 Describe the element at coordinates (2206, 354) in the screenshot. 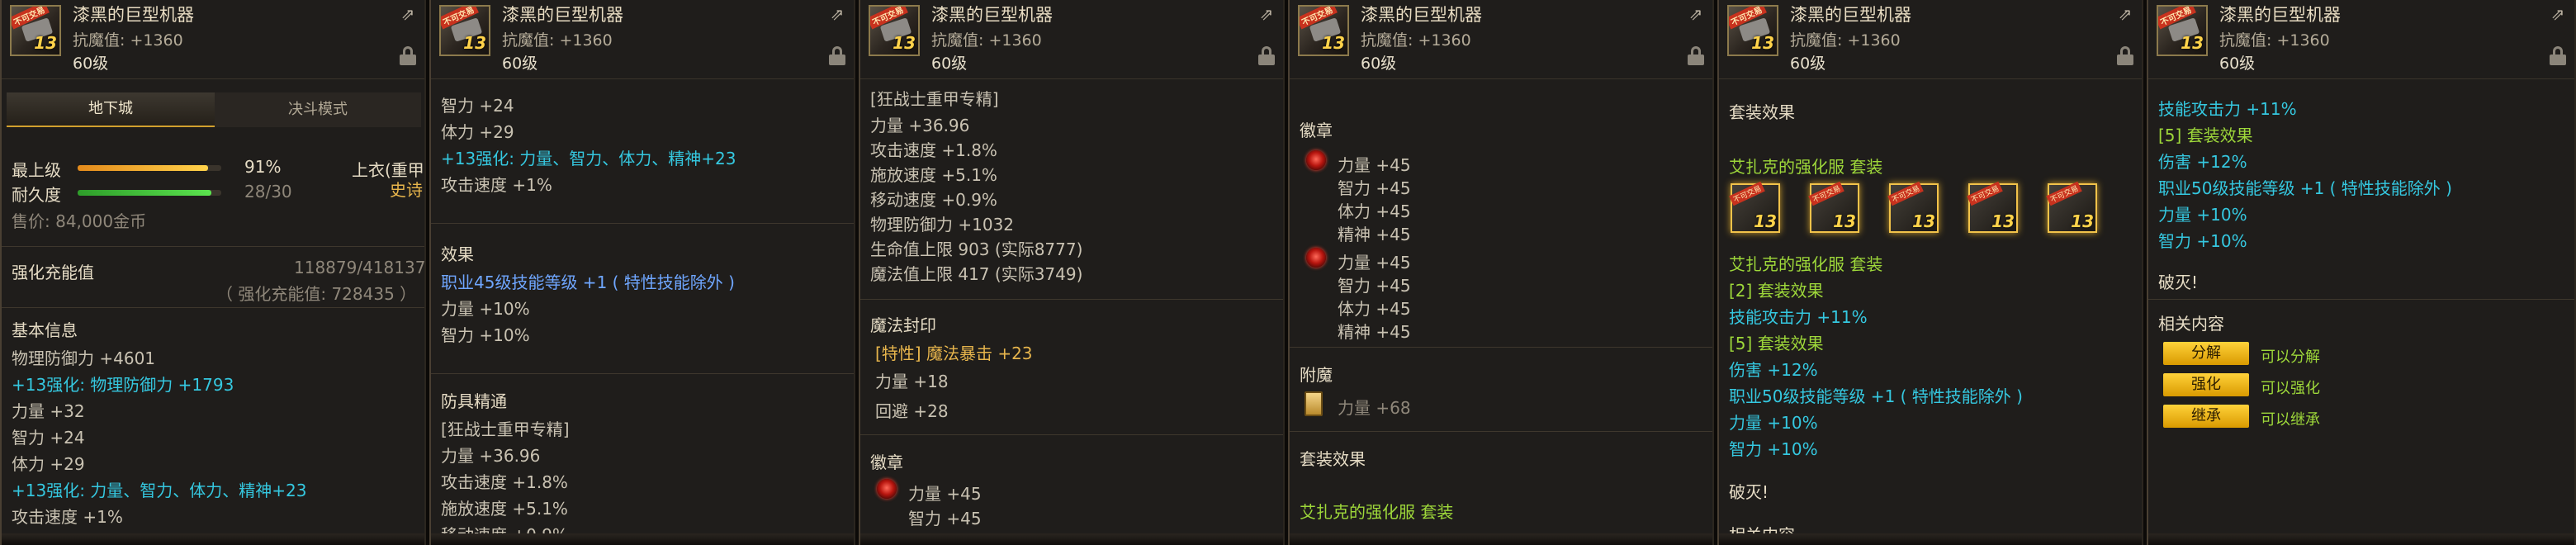

I see `disassemble-button: 分解` at that location.